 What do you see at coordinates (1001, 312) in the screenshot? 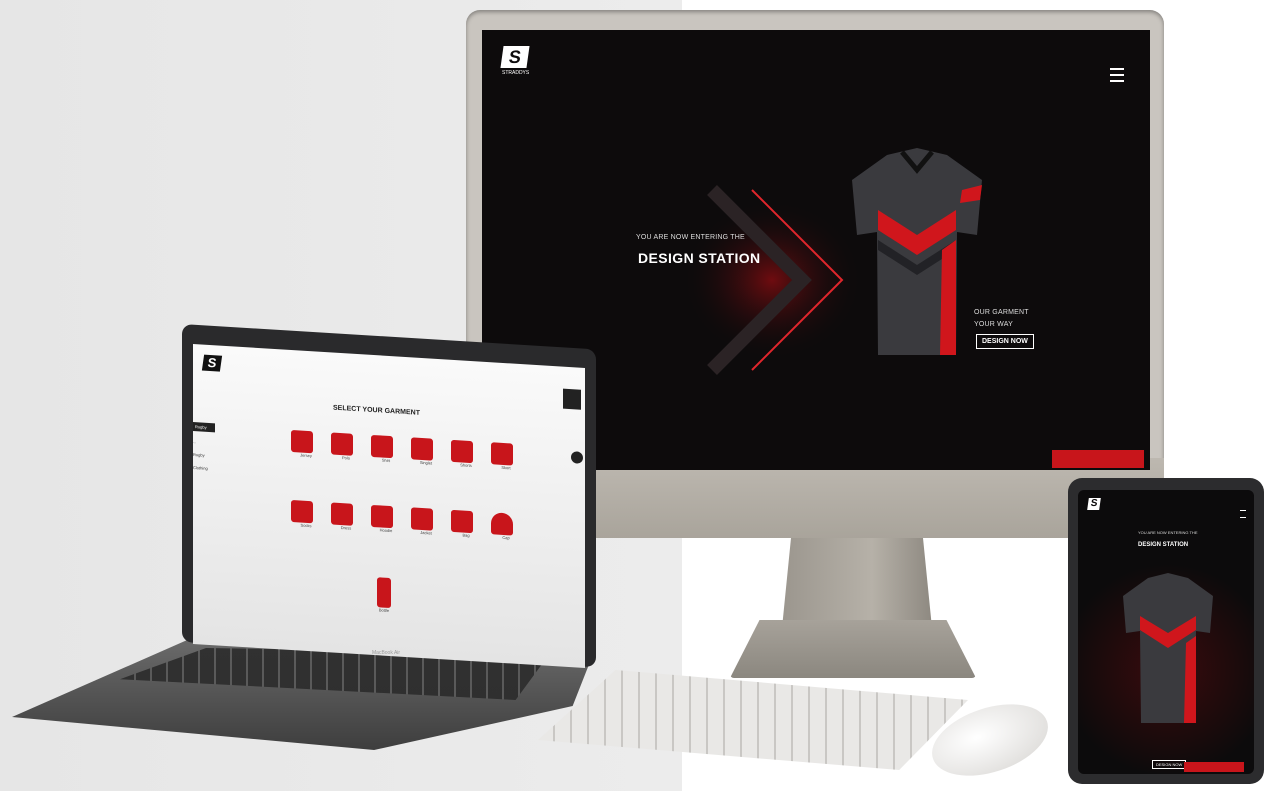
I see `slogan-line-1: OUR GARMENT` at bounding box center [1001, 312].